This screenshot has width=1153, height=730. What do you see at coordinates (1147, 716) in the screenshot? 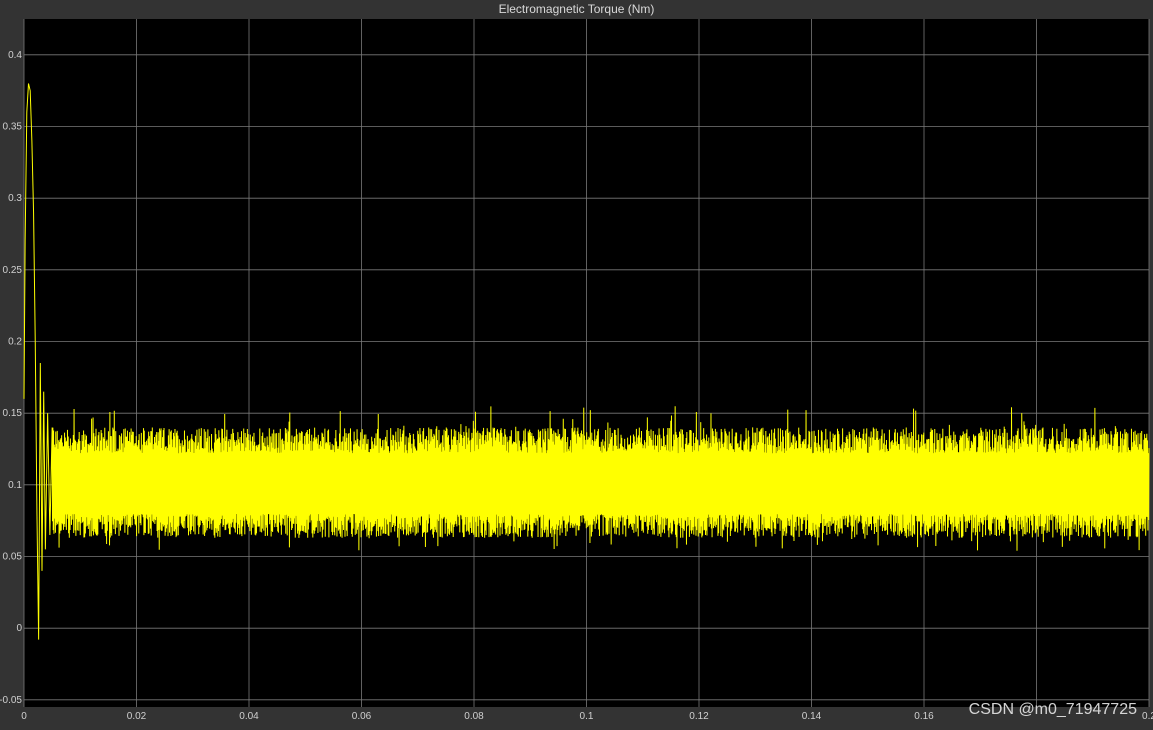
I see `x-tick-label: 0.2` at bounding box center [1147, 716].